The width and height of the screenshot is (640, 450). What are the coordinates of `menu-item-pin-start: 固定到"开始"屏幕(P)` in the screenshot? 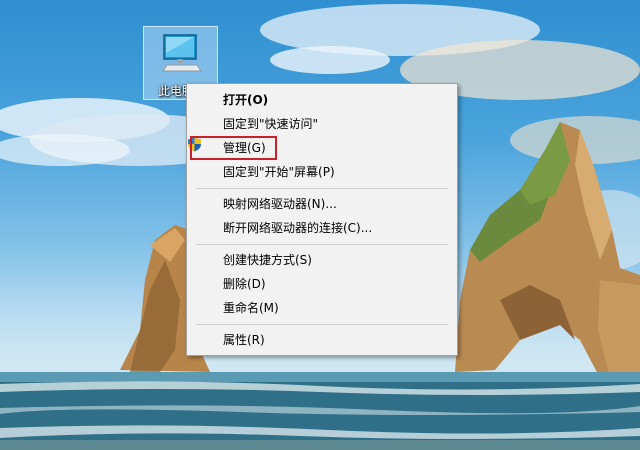 It's located at (322, 172).